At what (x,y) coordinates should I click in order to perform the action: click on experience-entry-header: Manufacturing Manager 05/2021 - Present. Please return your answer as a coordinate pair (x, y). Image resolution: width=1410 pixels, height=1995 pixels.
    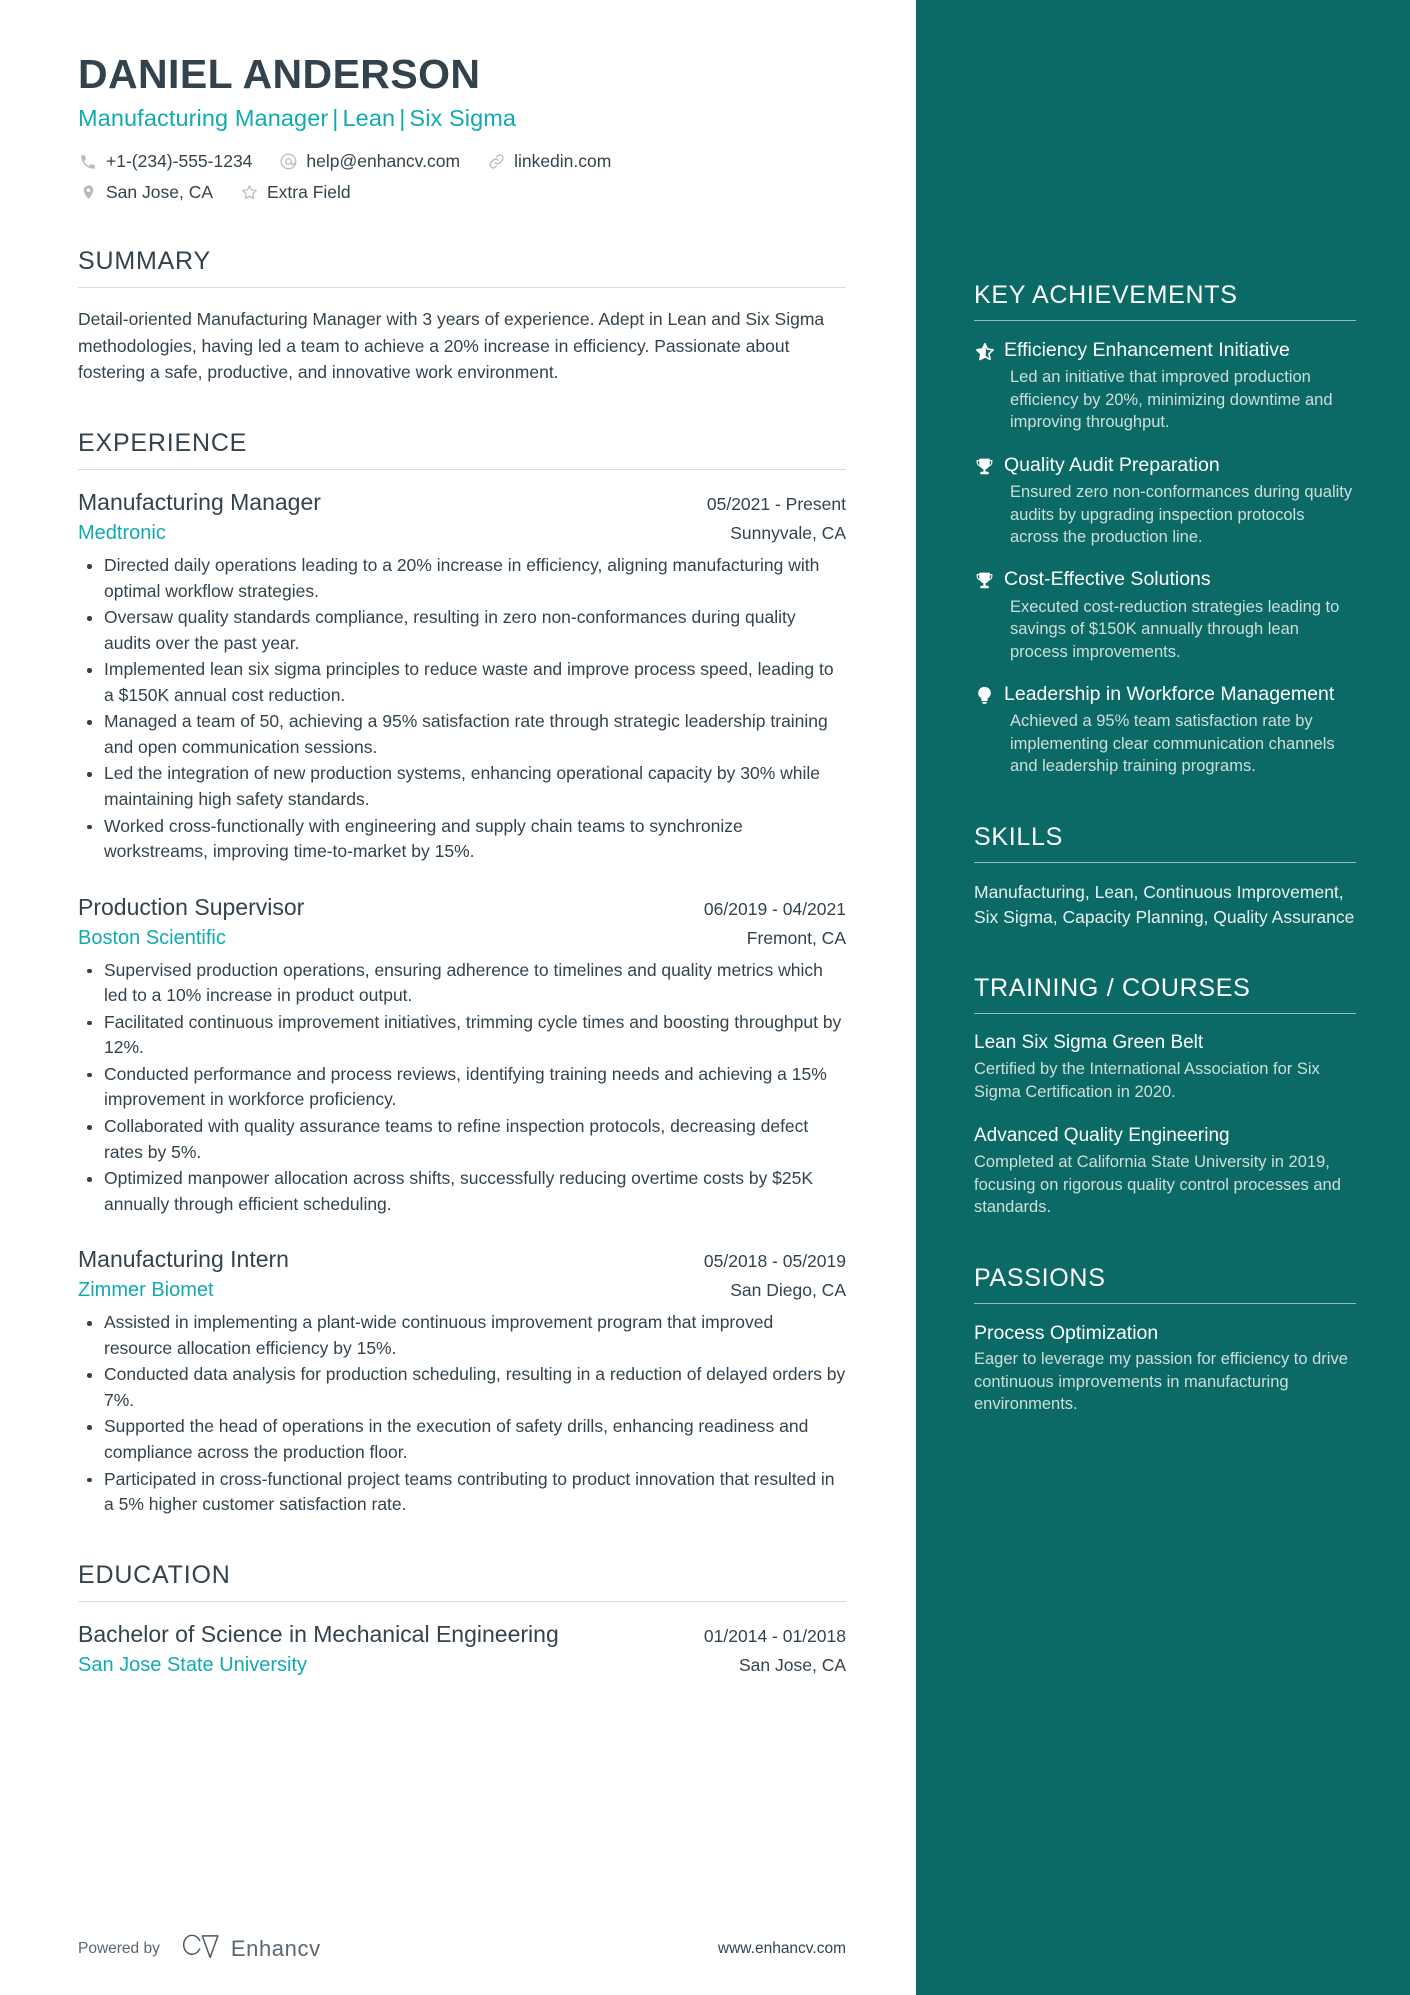
    Looking at the image, I should click on (462, 502).